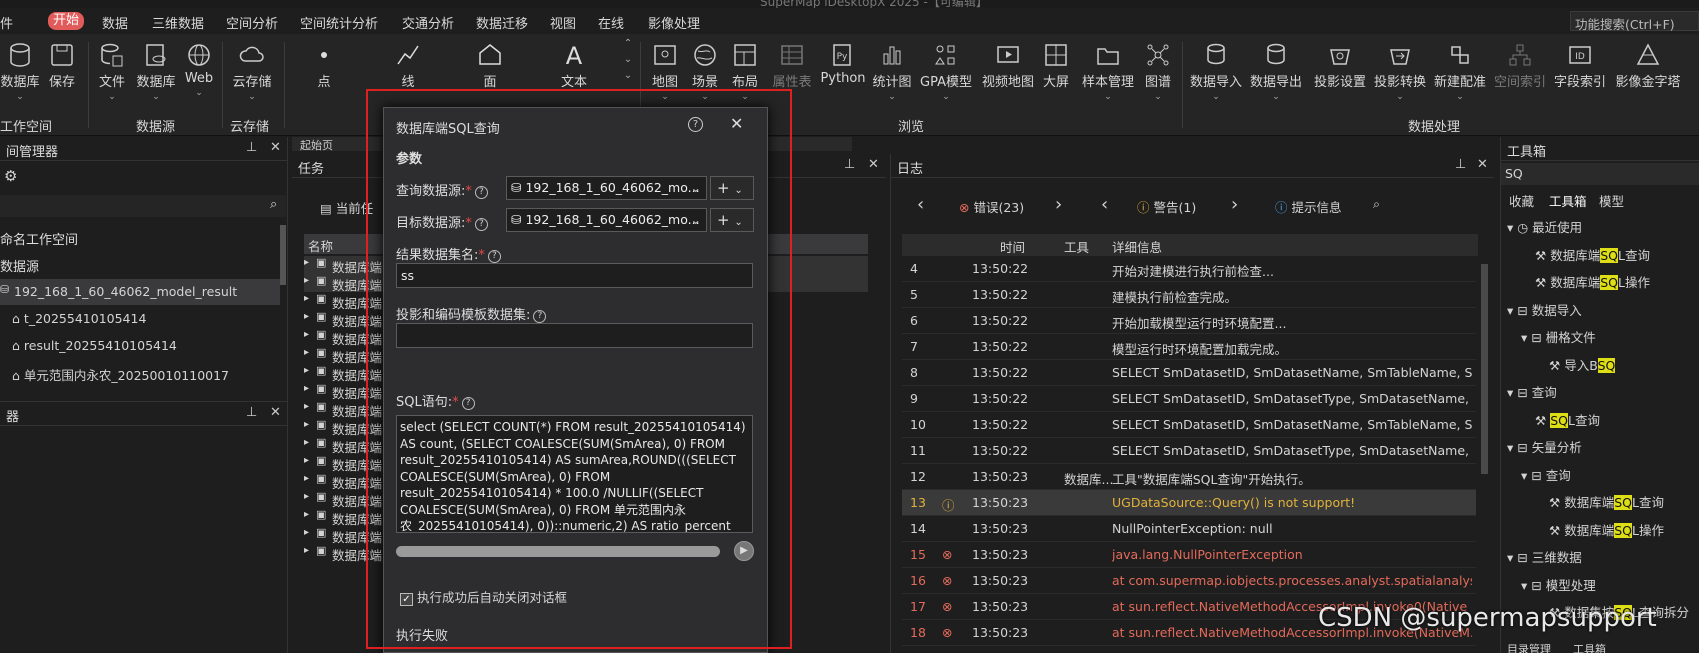  Describe the element at coordinates (66, 21) in the screenshot. I see `menu-item-start: 开始` at that location.